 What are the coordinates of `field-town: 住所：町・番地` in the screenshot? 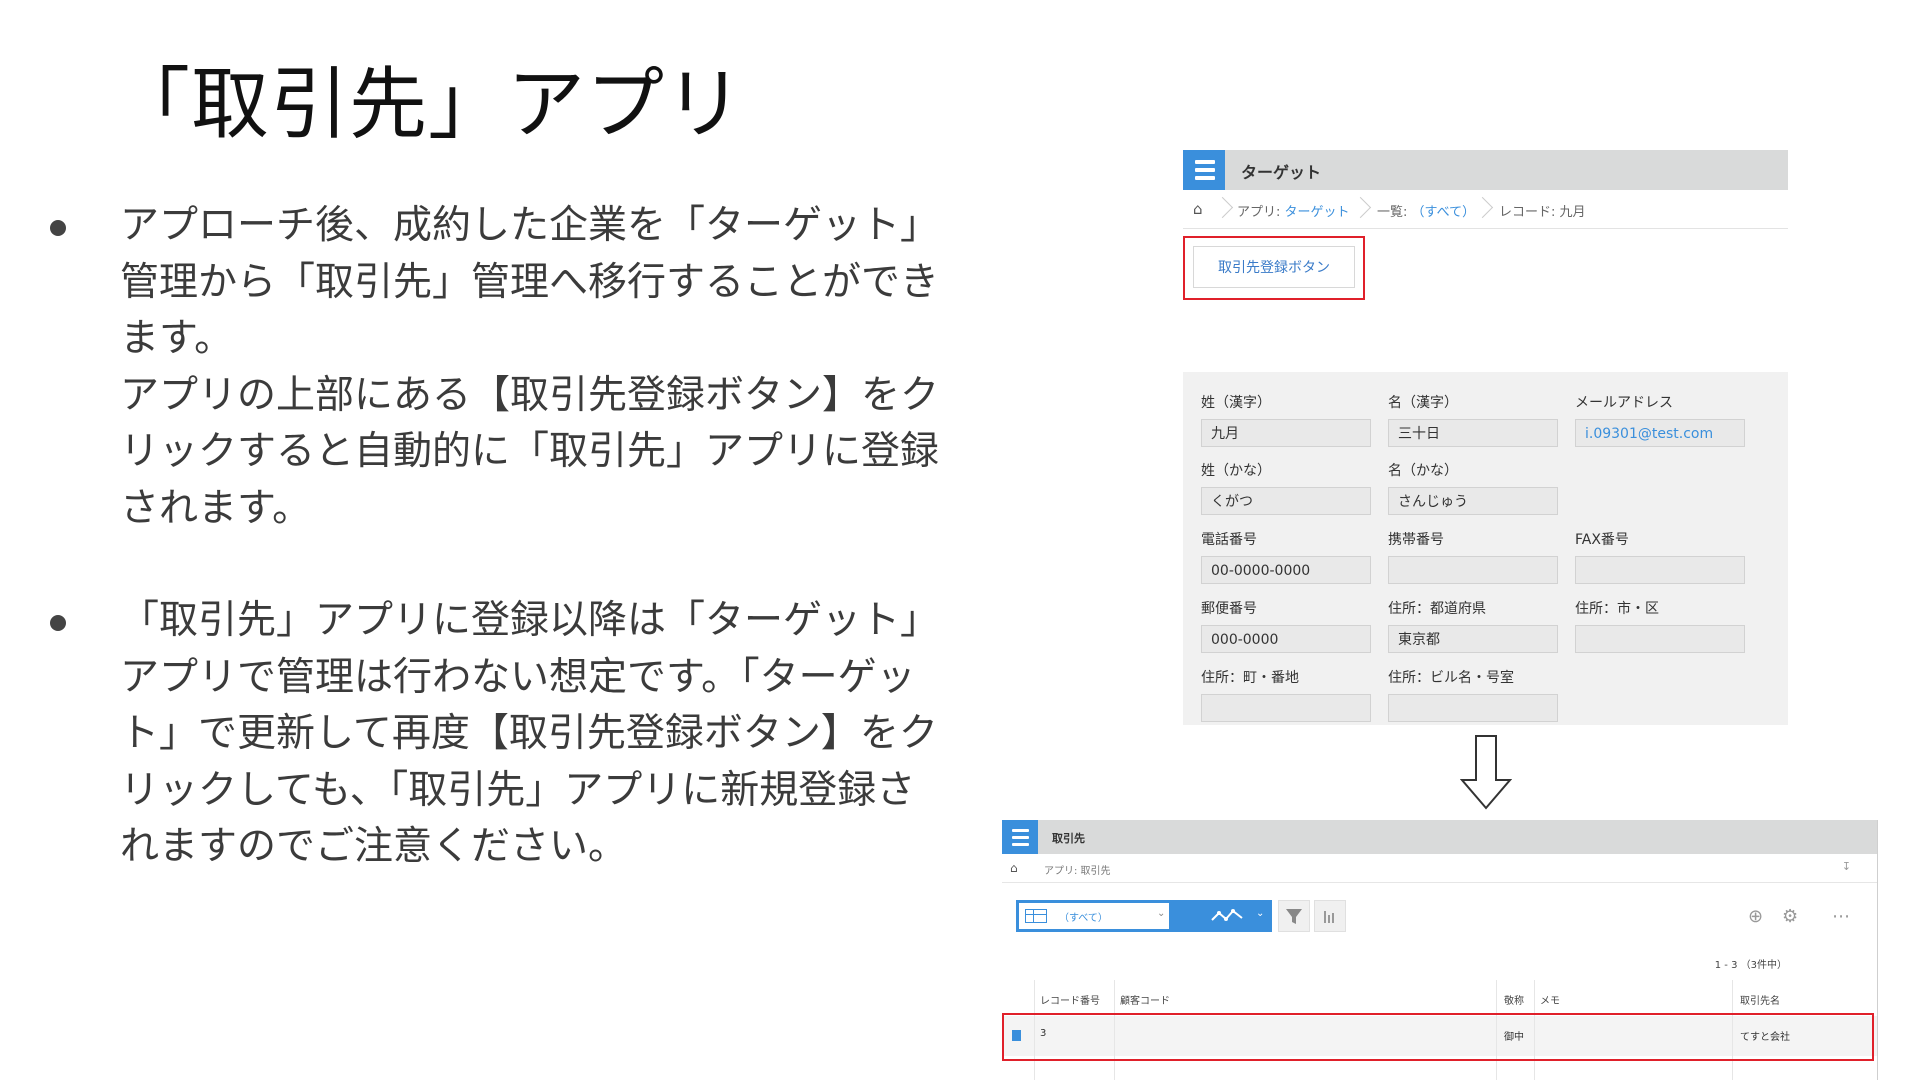 It's located at (1286, 694).